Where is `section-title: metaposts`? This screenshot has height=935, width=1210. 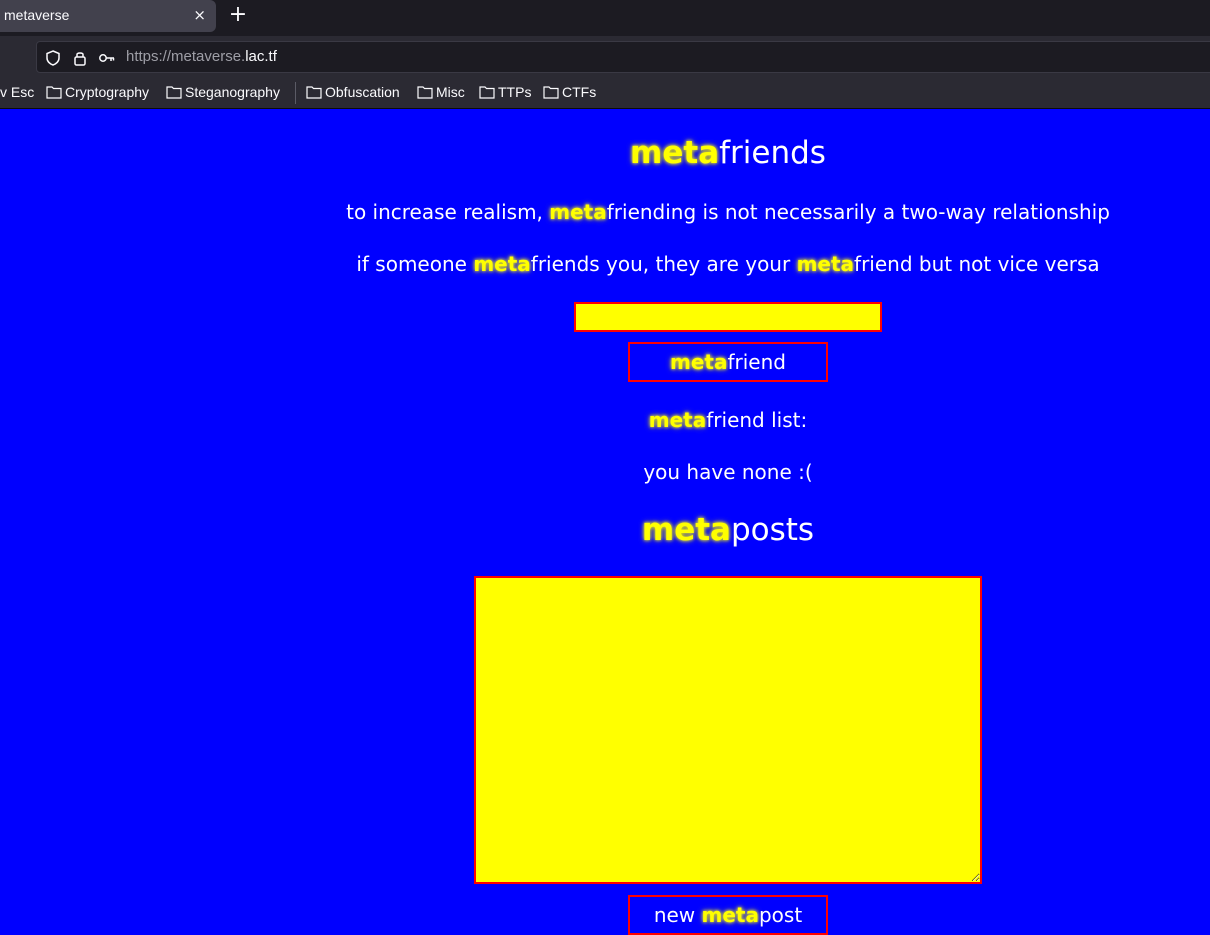 section-title: metaposts is located at coordinates (727, 530).